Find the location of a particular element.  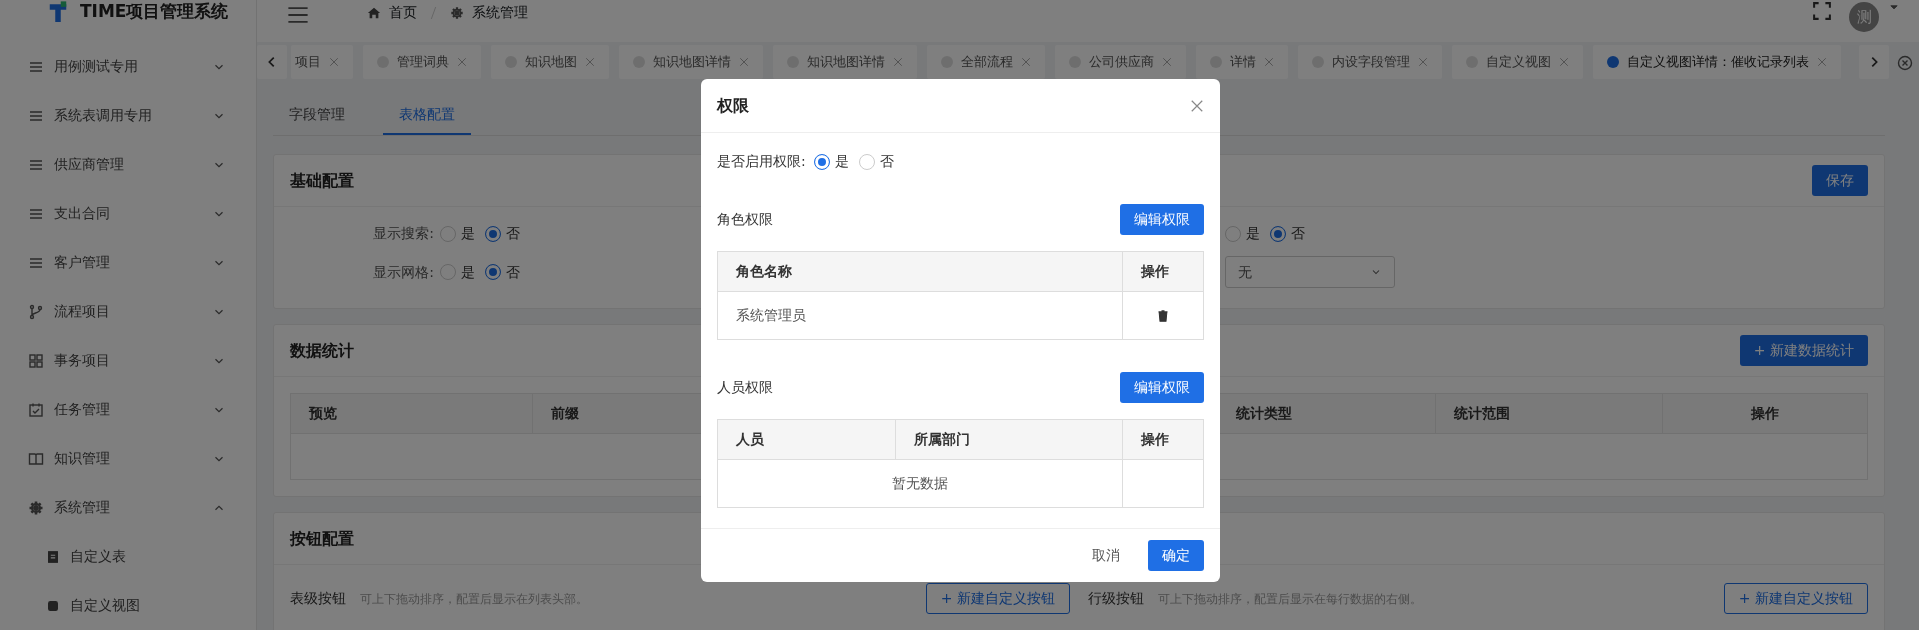

scroll-right-button is located at coordinates (1874, 62).